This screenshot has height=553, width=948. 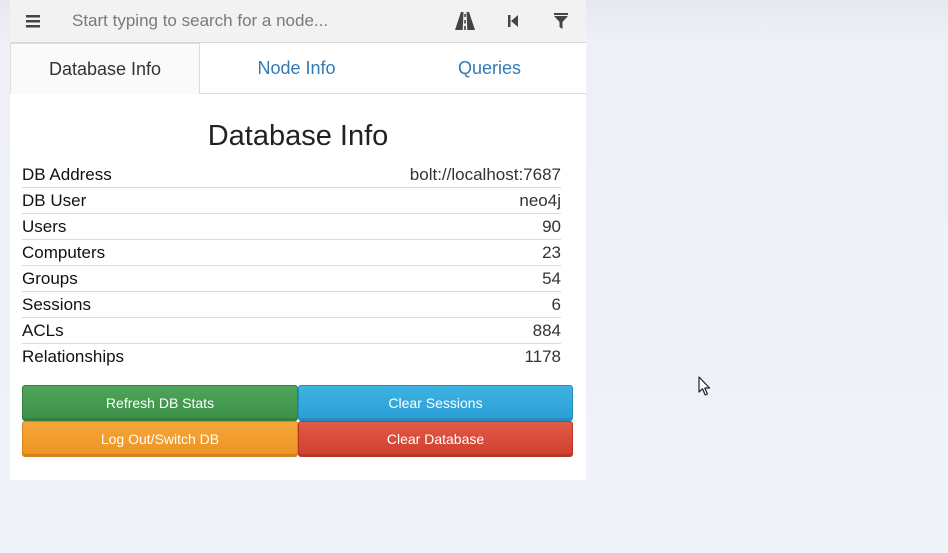 What do you see at coordinates (400, 200) in the screenshot?
I see `stat-value: neo4j` at bounding box center [400, 200].